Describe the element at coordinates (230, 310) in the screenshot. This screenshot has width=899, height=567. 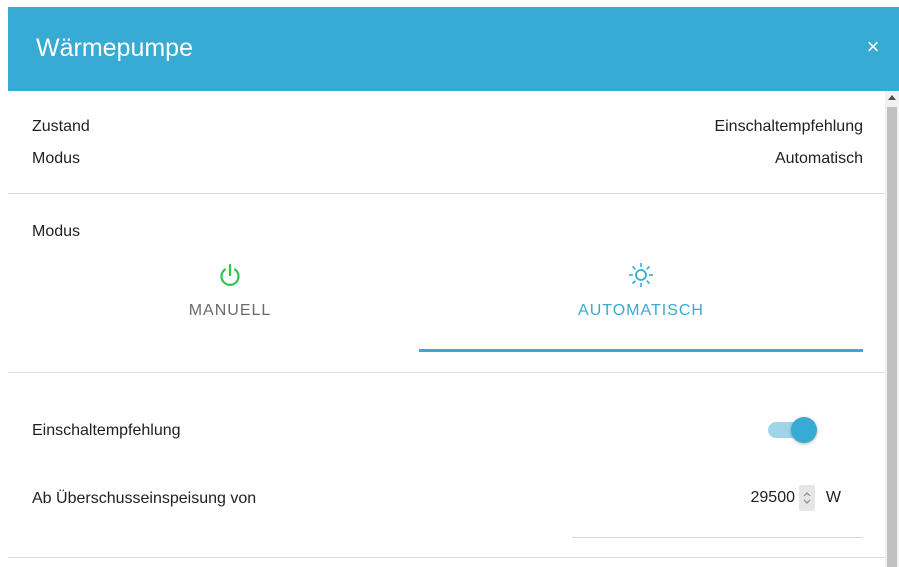
I see `tab-manuell-label: MANUELL` at that location.